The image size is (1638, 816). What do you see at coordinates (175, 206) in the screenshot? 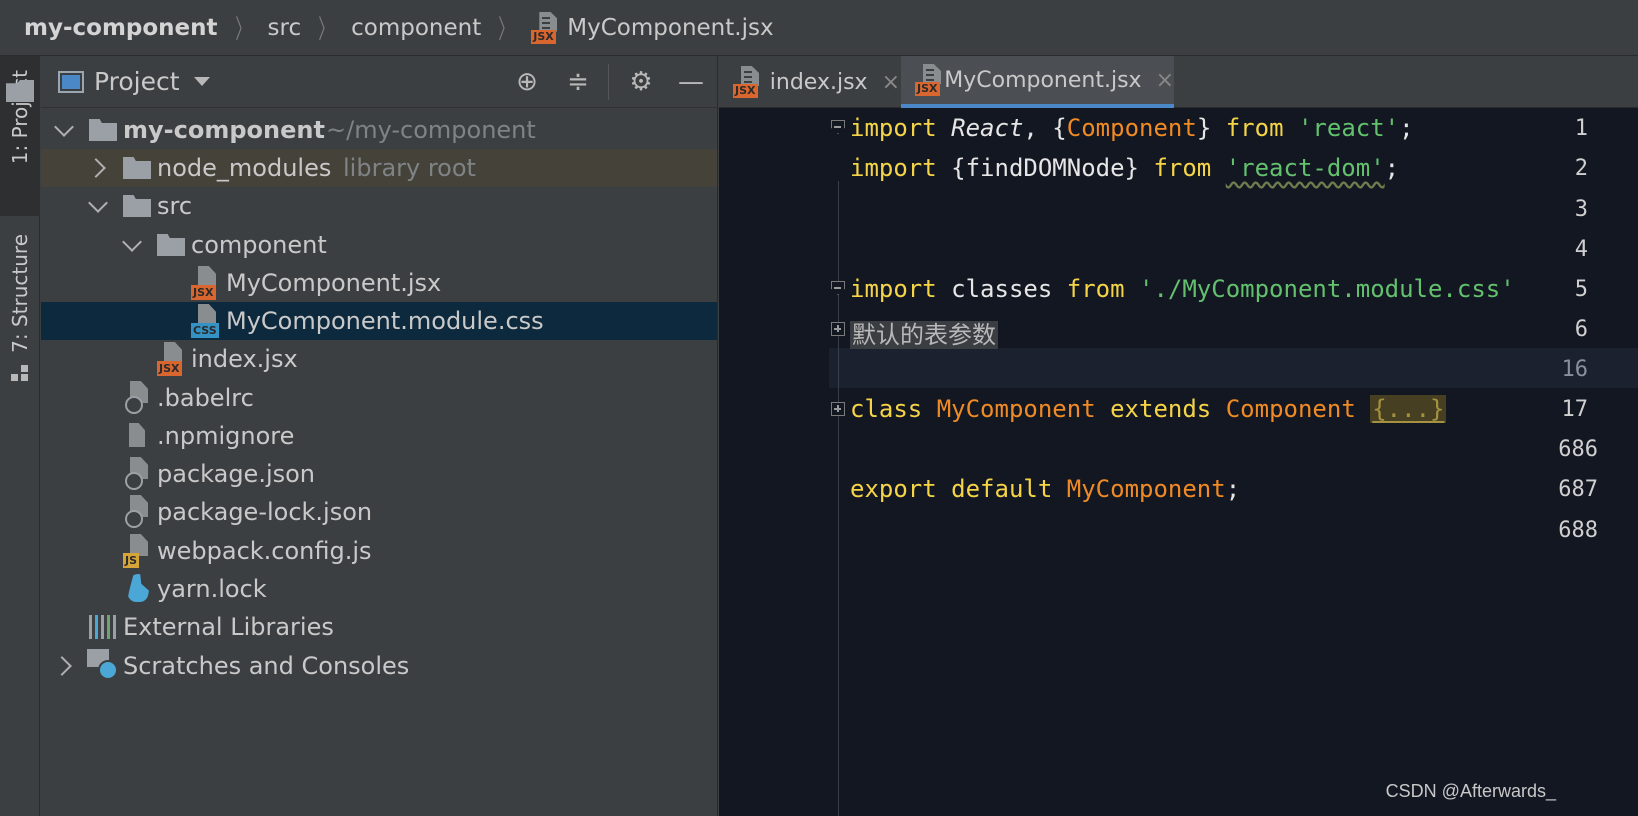
I see `src-folder-name: src` at bounding box center [175, 206].